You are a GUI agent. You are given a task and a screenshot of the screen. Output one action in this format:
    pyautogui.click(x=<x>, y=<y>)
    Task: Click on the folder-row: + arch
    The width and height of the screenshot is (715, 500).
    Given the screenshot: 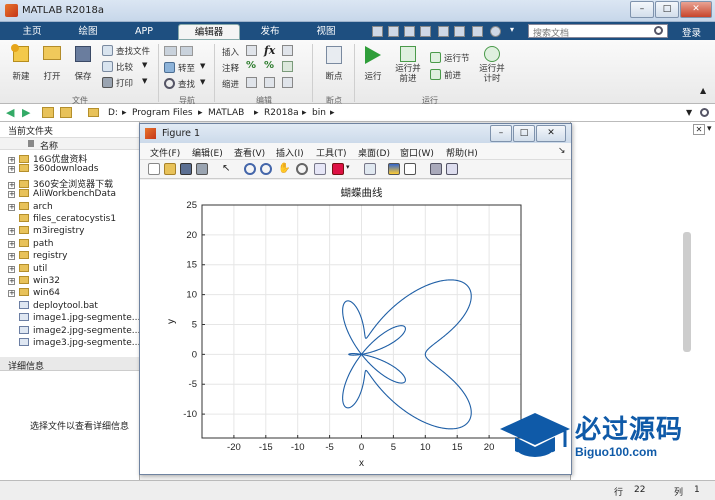 What is the action you would take?
    pyautogui.click(x=30, y=207)
    